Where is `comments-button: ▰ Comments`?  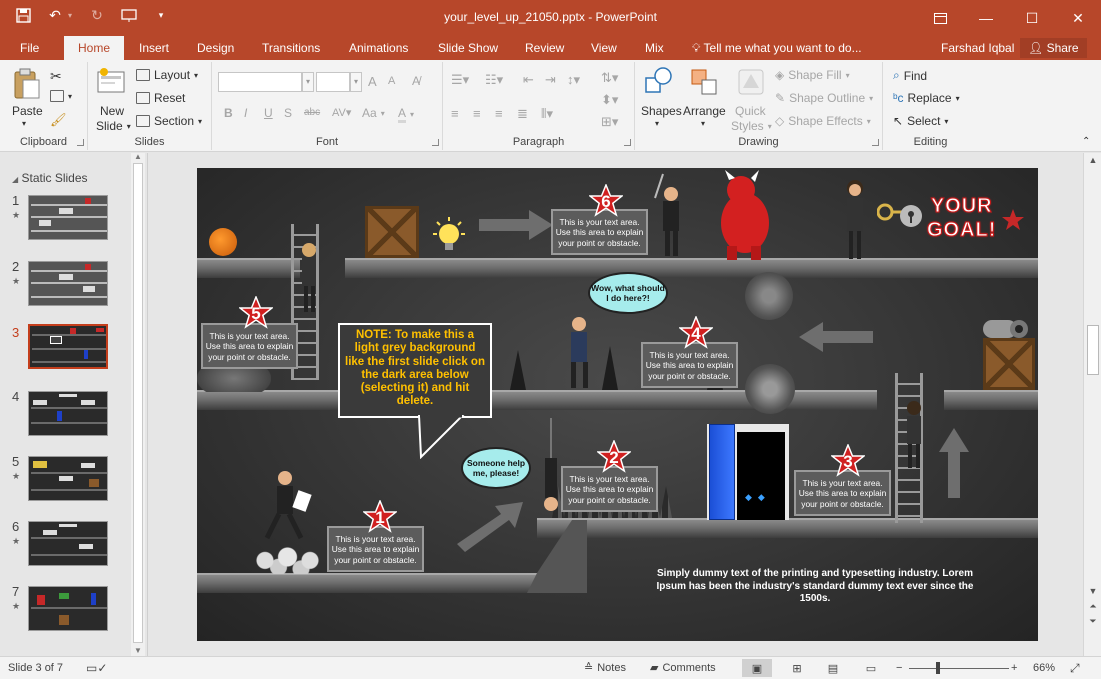 comments-button: ▰ Comments is located at coordinates (683, 668).